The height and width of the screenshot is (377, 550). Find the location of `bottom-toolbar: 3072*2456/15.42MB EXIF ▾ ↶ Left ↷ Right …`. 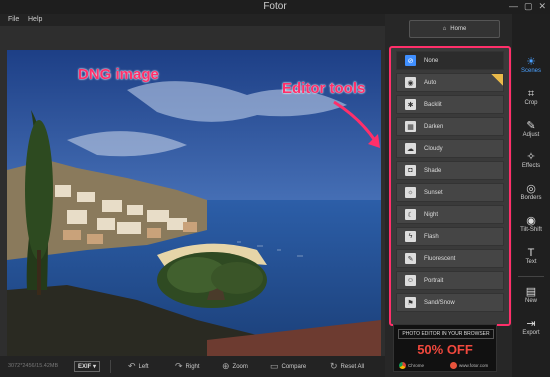

bottom-toolbar: 3072*2456/15.42MB EXIF ▾ ↶ Left ↷ Right … is located at coordinates (192, 366).